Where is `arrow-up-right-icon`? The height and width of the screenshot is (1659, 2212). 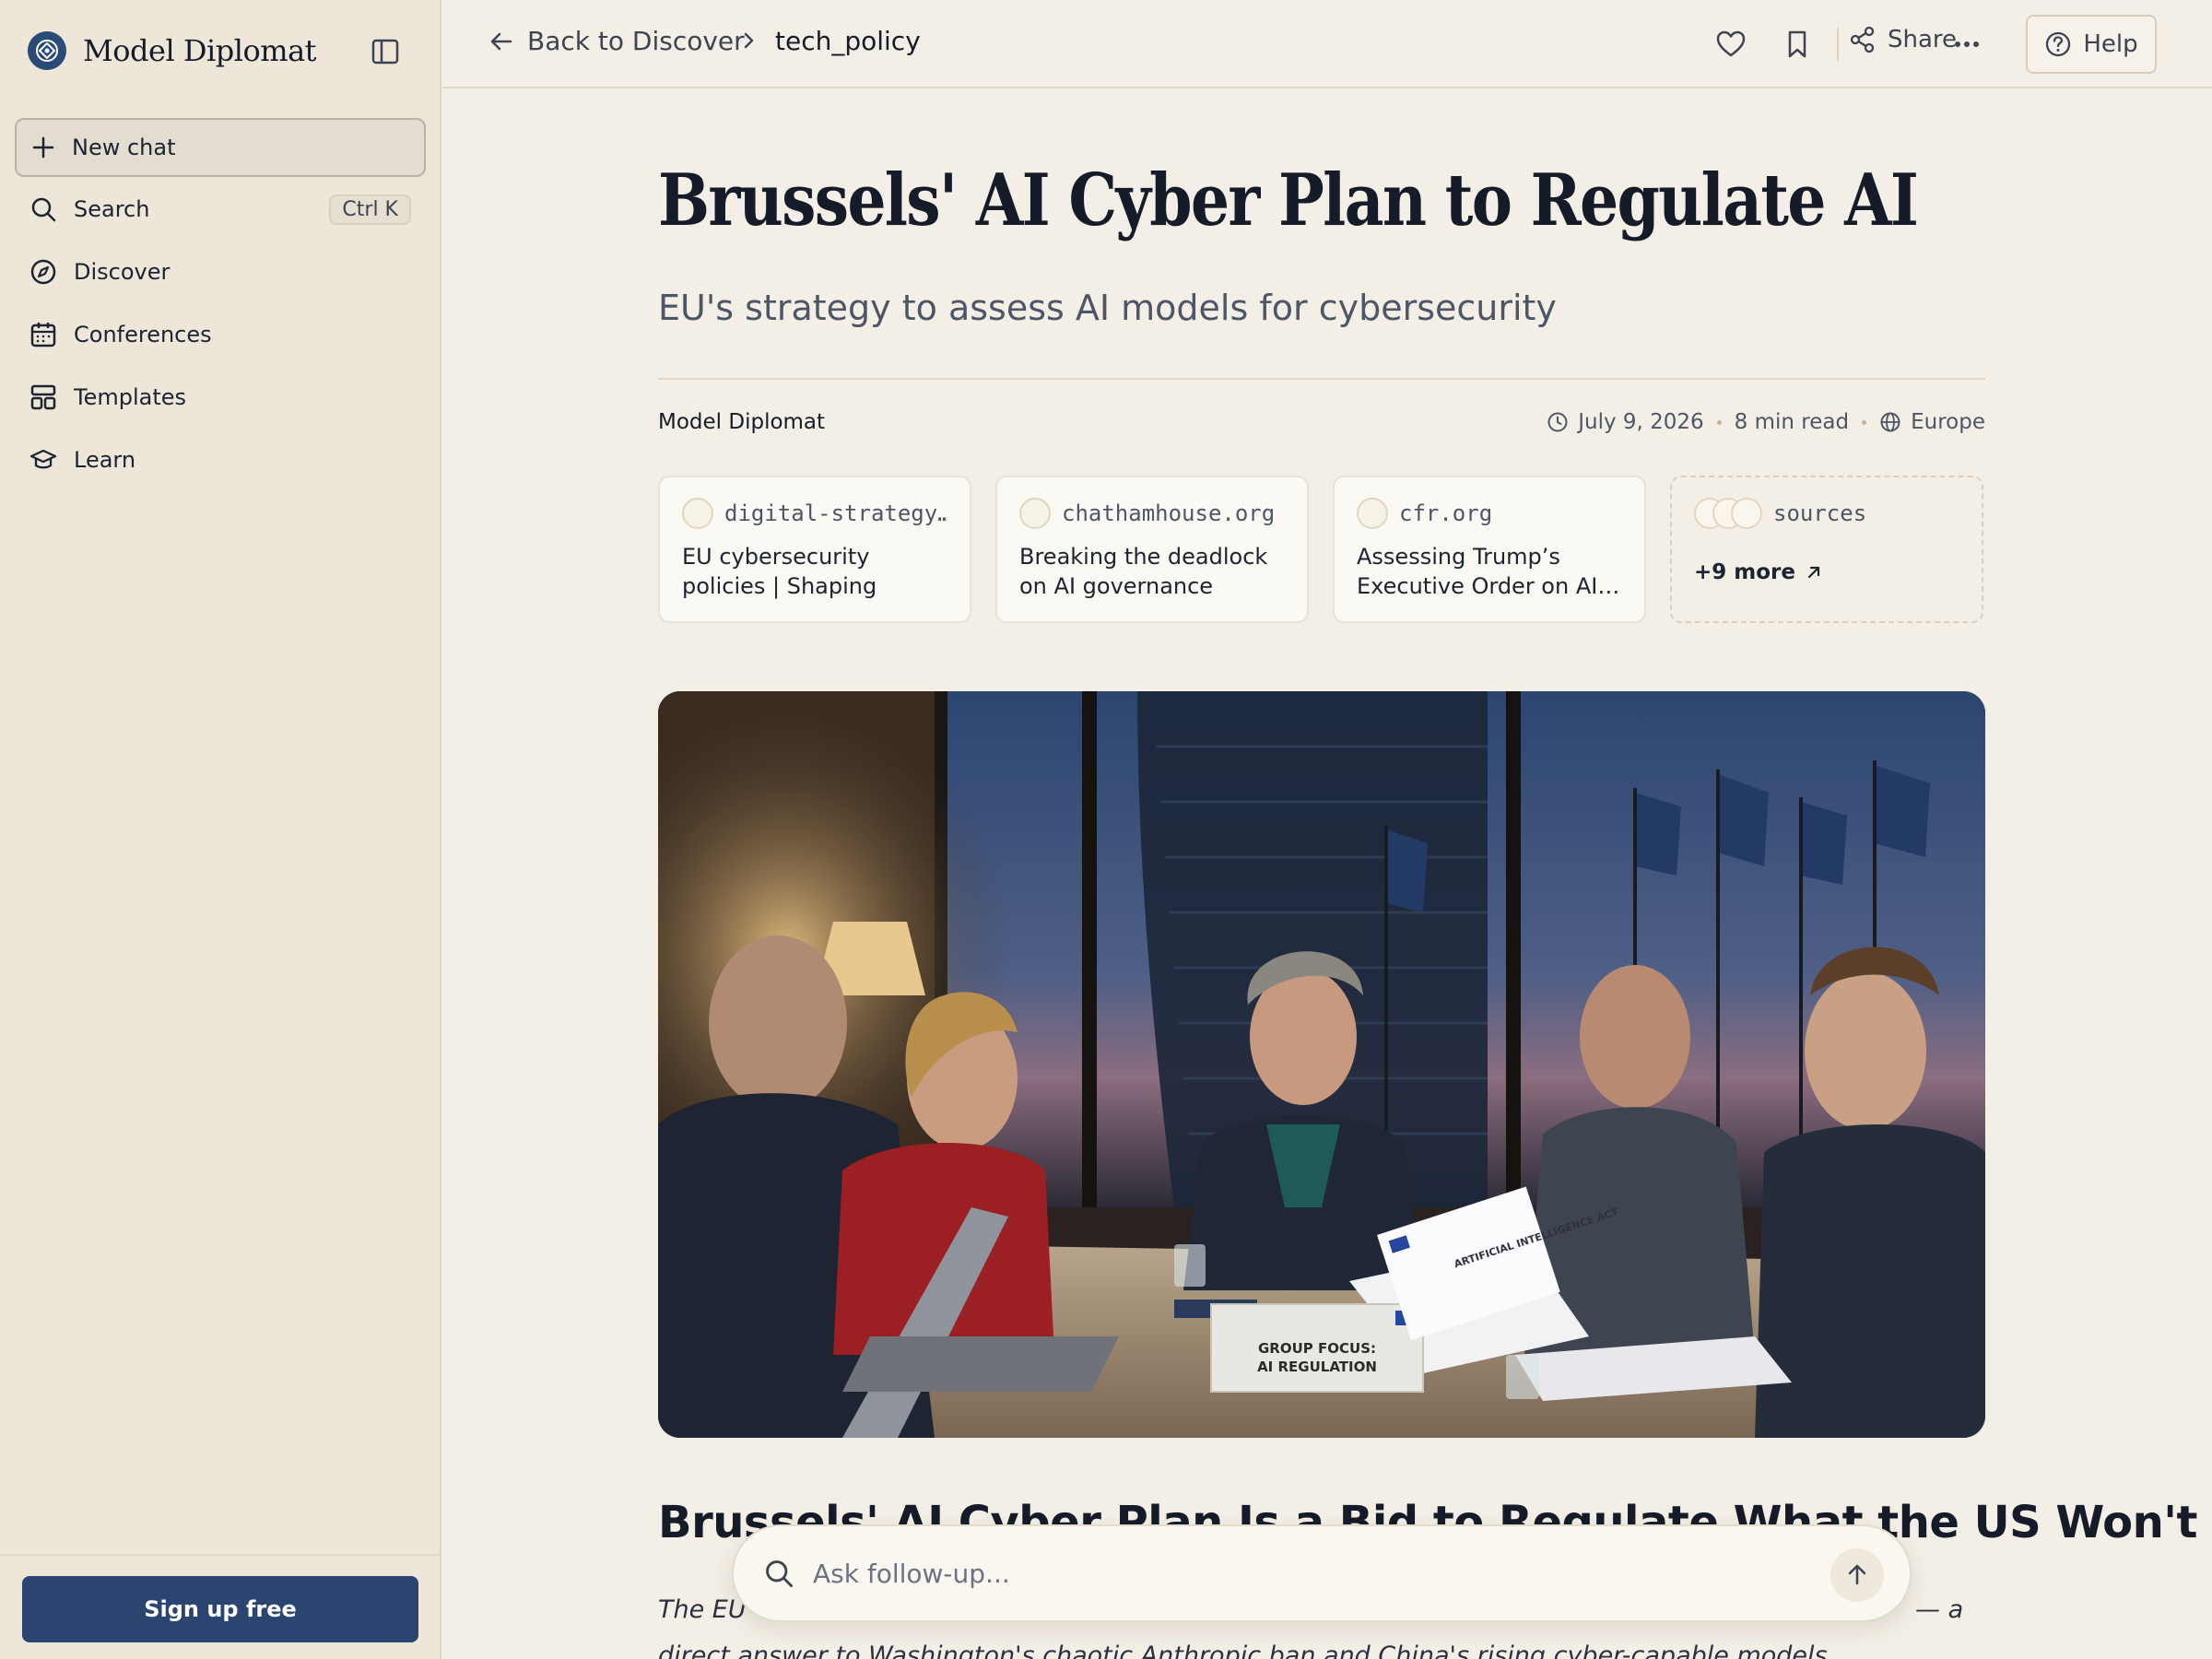
arrow-up-right-icon is located at coordinates (1813, 572).